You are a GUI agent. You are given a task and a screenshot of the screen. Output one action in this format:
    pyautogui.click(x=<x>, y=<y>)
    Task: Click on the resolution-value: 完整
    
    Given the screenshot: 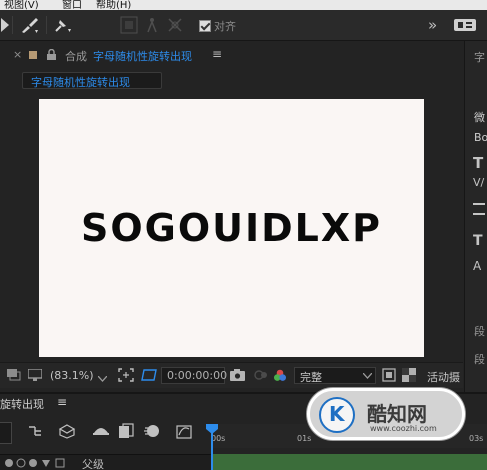 What is the action you would take?
    pyautogui.click(x=311, y=377)
    